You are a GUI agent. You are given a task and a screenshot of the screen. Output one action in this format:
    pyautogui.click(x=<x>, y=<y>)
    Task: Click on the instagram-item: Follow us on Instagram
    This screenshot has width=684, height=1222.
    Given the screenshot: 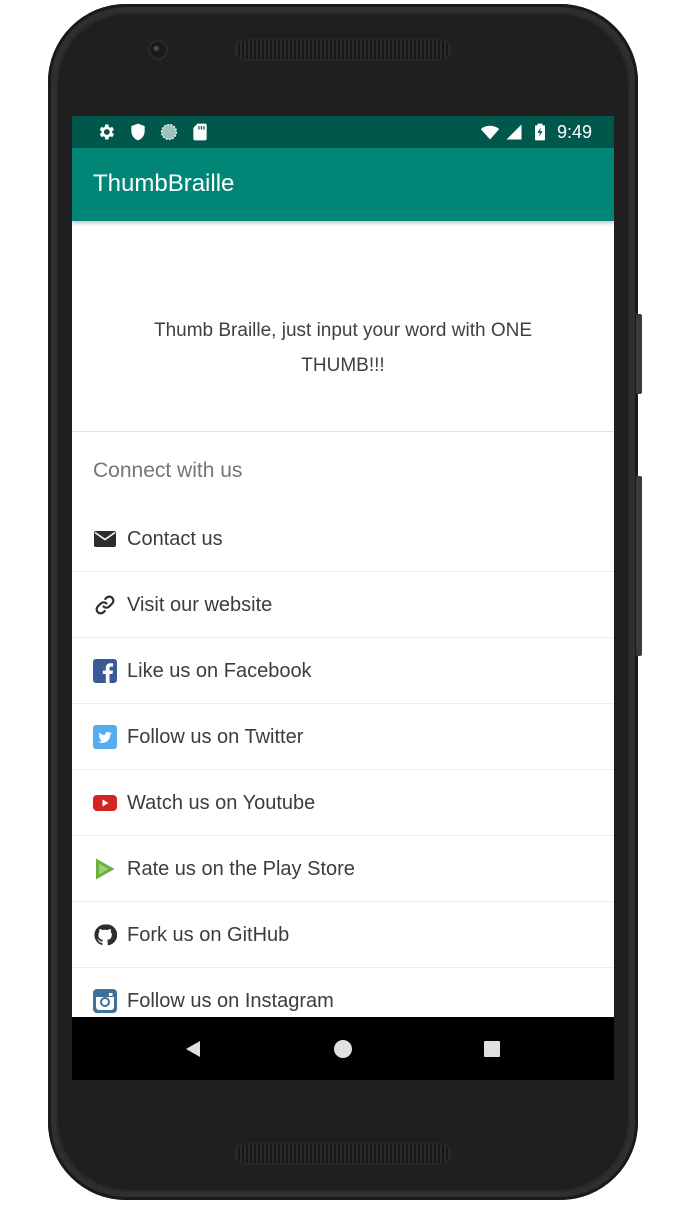 What is the action you would take?
    pyautogui.click(x=343, y=992)
    